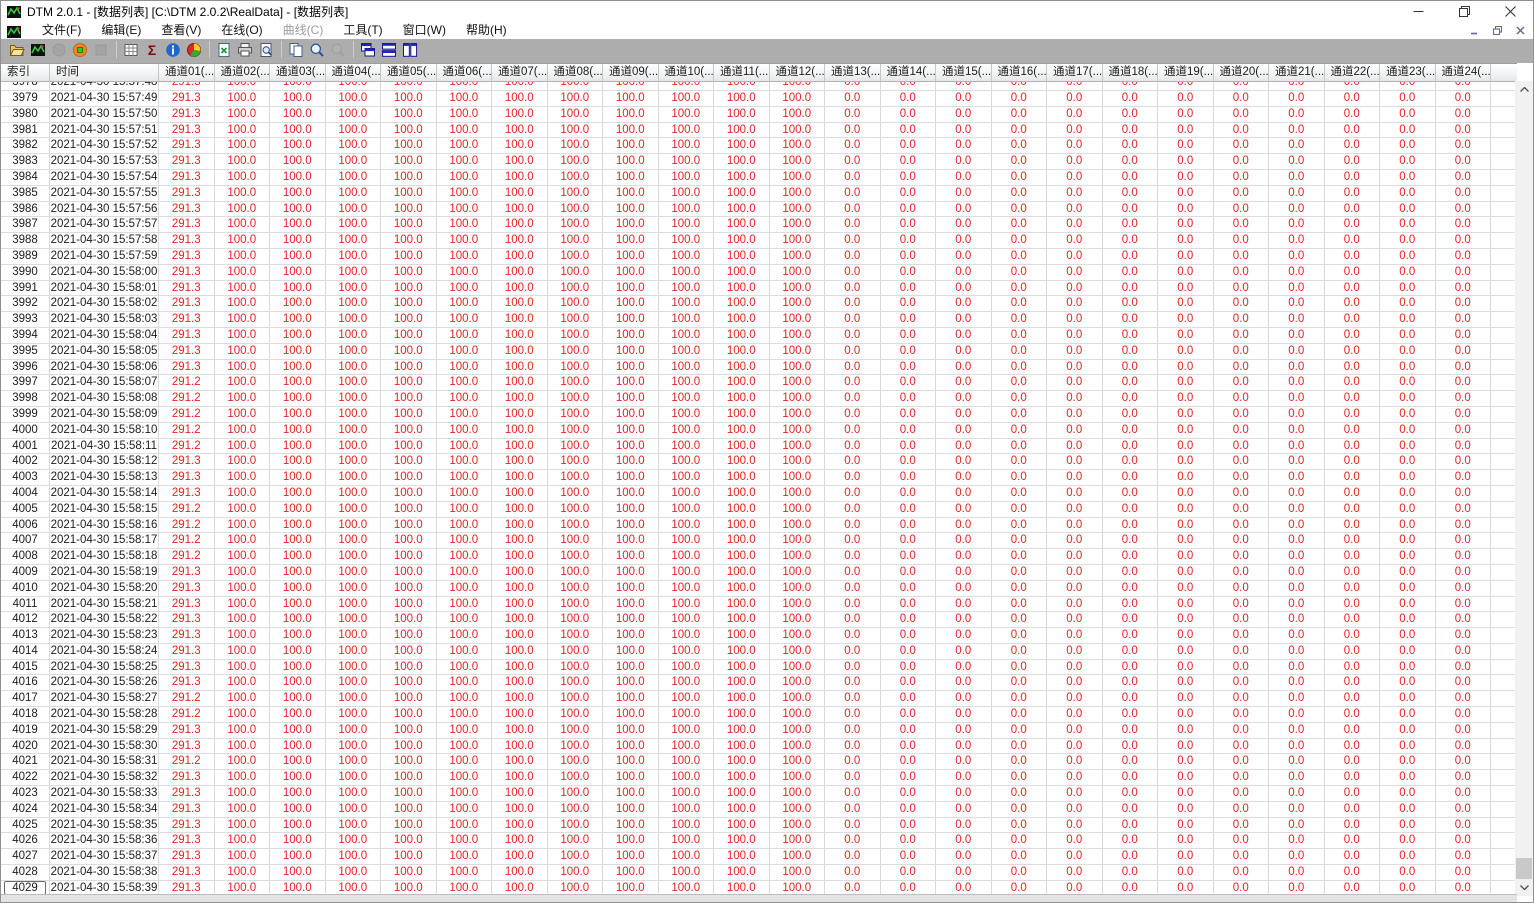 The width and height of the screenshot is (1534, 903). What do you see at coordinates (187, 414) in the screenshot?
I see `channel-value-cell: 291.2` at bounding box center [187, 414].